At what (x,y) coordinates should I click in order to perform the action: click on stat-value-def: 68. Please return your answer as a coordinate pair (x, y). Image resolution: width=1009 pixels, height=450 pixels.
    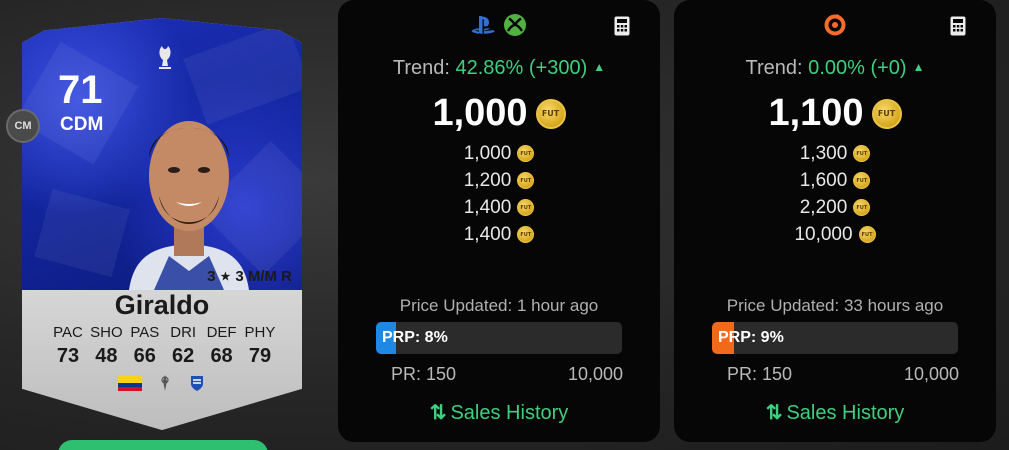
    Looking at the image, I should click on (221, 356).